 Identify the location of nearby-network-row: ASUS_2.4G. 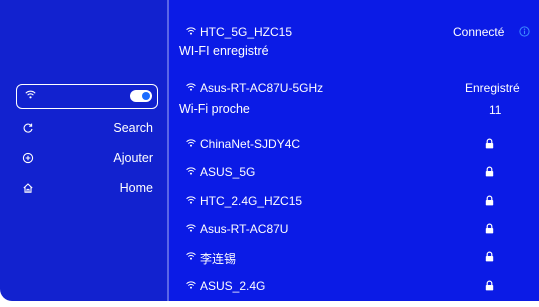
(354, 287).